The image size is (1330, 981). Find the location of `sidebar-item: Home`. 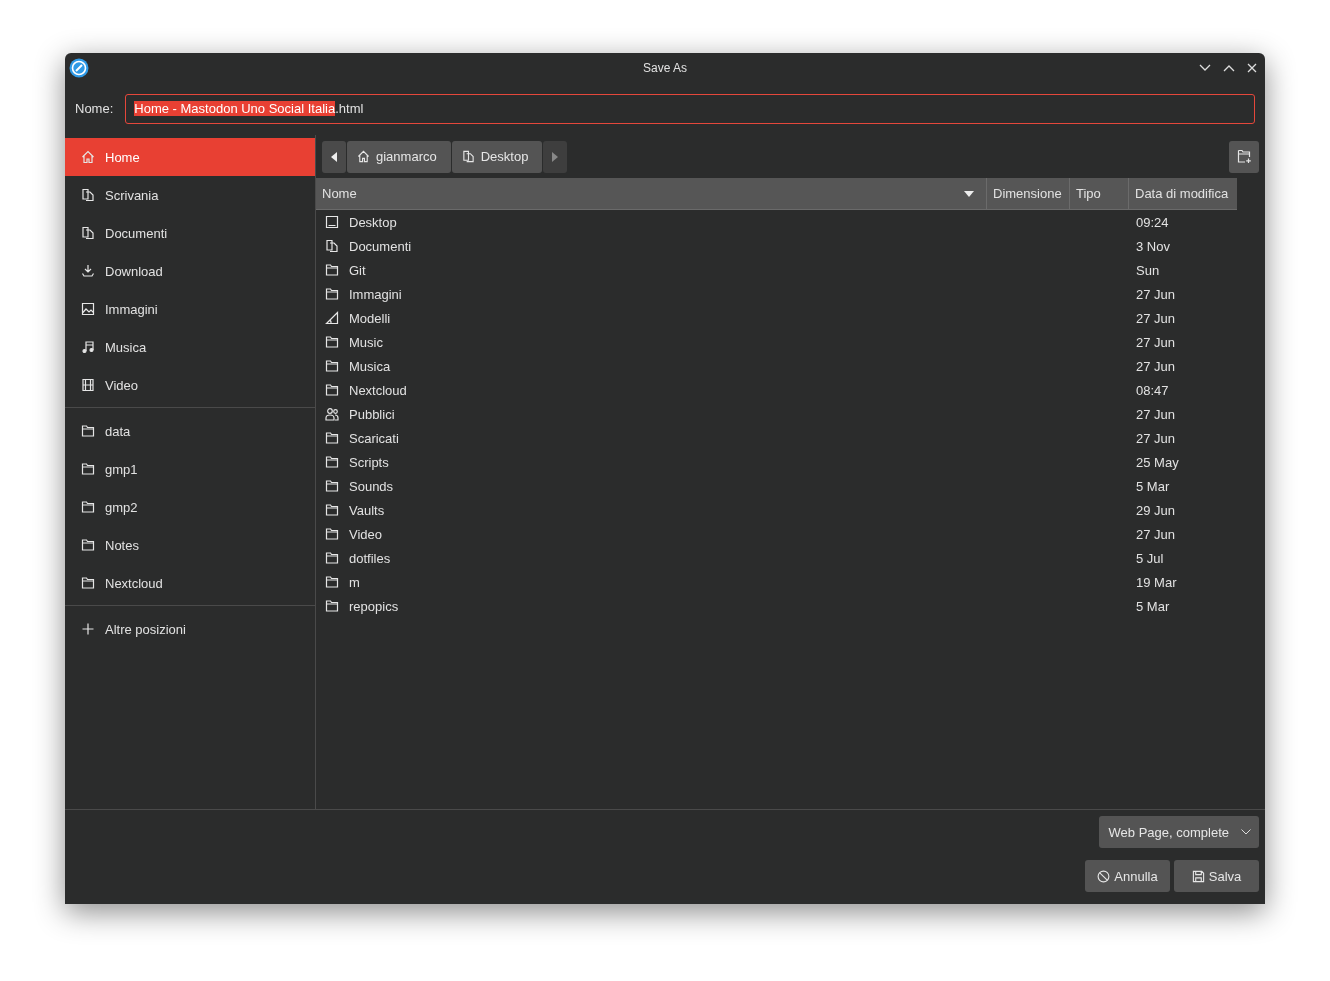

sidebar-item: Home is located at coordinates (190, 157).